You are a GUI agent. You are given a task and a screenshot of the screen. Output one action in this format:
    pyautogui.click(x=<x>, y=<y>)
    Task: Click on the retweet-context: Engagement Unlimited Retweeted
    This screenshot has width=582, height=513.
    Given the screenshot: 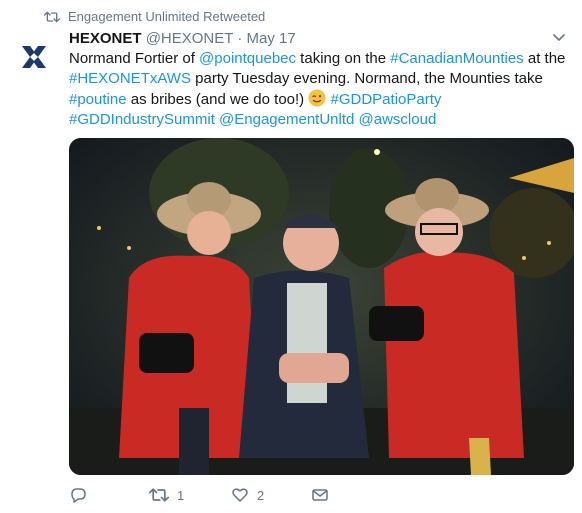 What is the action you would take?
    pyautogui.click(x=154, y=16)
    